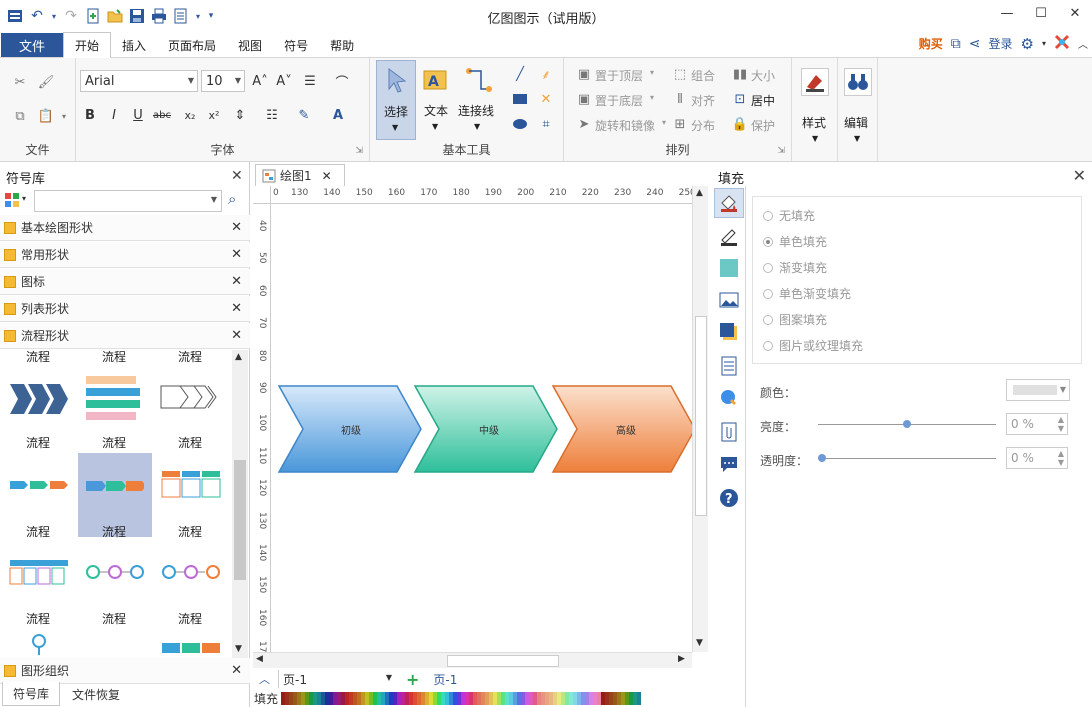  What do you see at coordinates (729, 366) in the screenshot?
I see `page-properties-icon` at bounding box center [729, 366].